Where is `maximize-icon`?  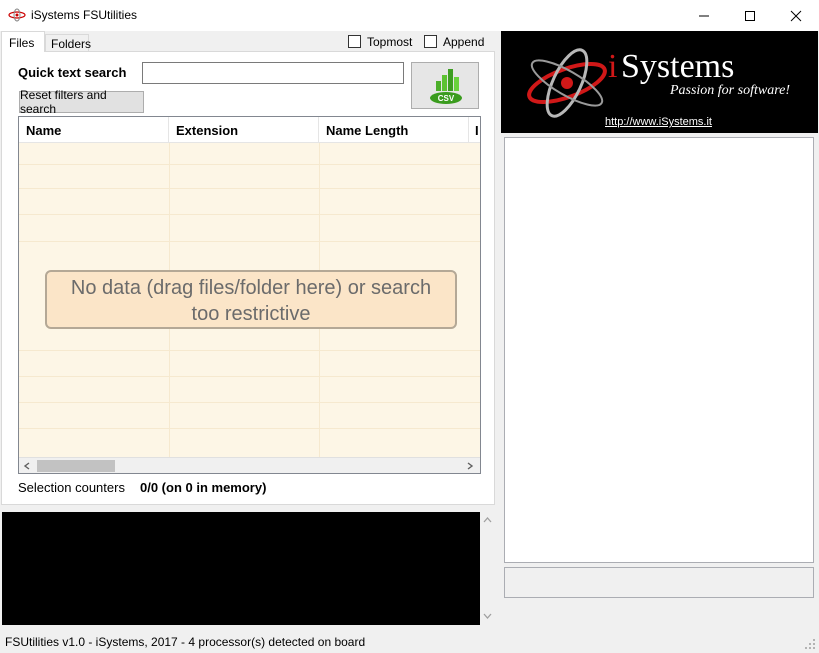
maximize-icon is located at coordinates (750, 15).